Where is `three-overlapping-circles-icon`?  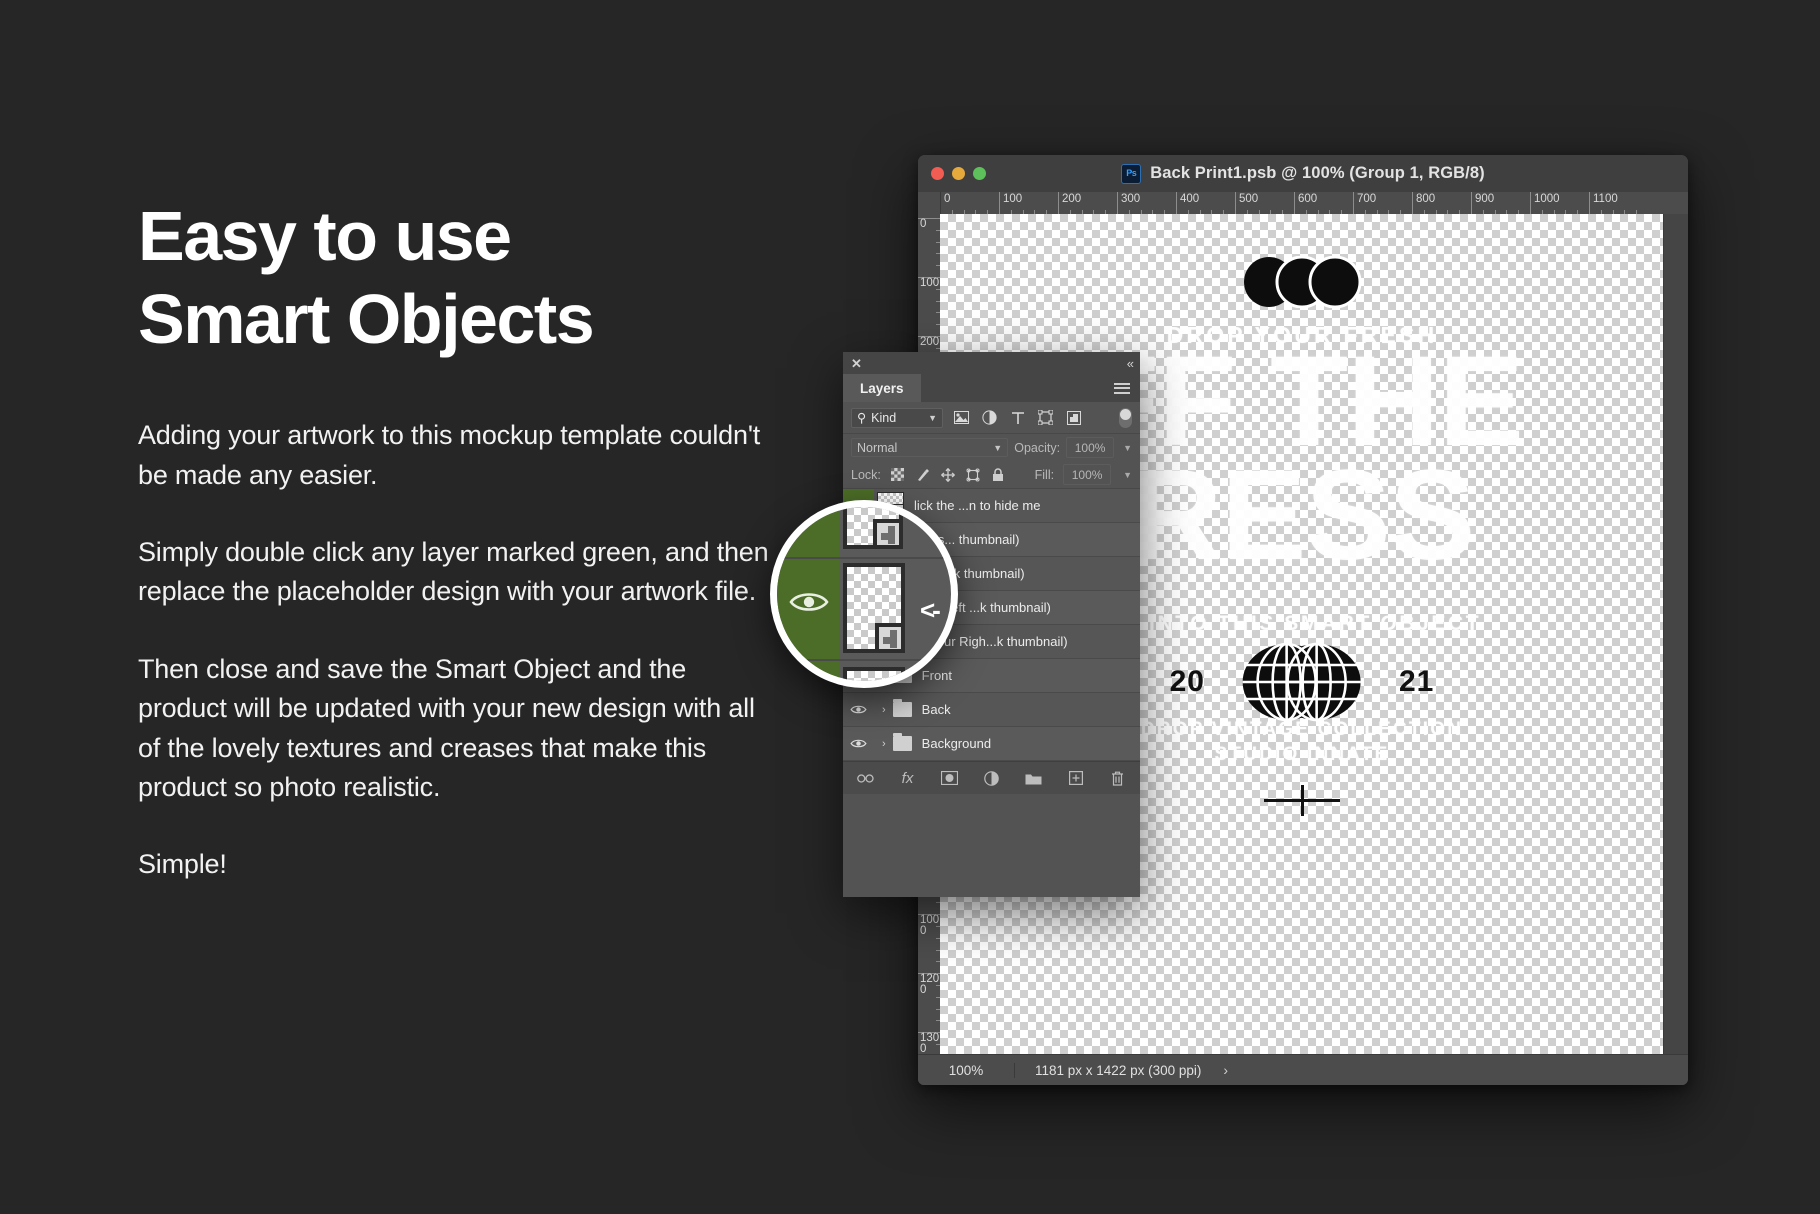 three-overlapping-circles-icon is located at coordinates (1303, 282).